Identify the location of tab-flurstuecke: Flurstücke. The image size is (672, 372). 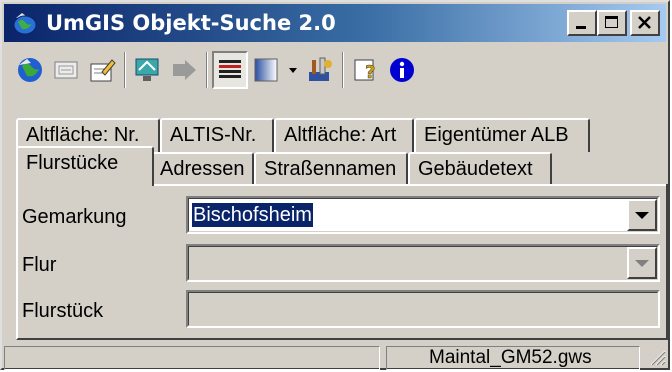
(85, 166).